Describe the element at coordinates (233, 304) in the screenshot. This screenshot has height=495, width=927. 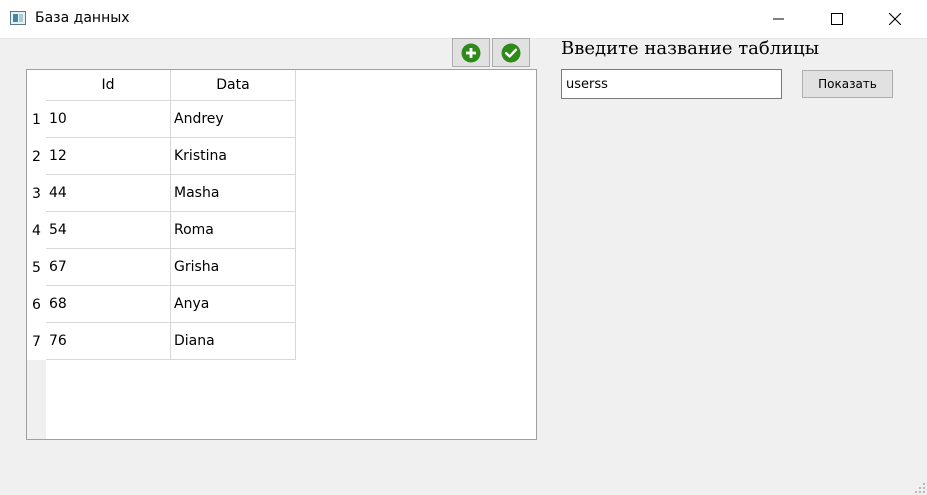
I see `table-cell-data: Anya` at that location.